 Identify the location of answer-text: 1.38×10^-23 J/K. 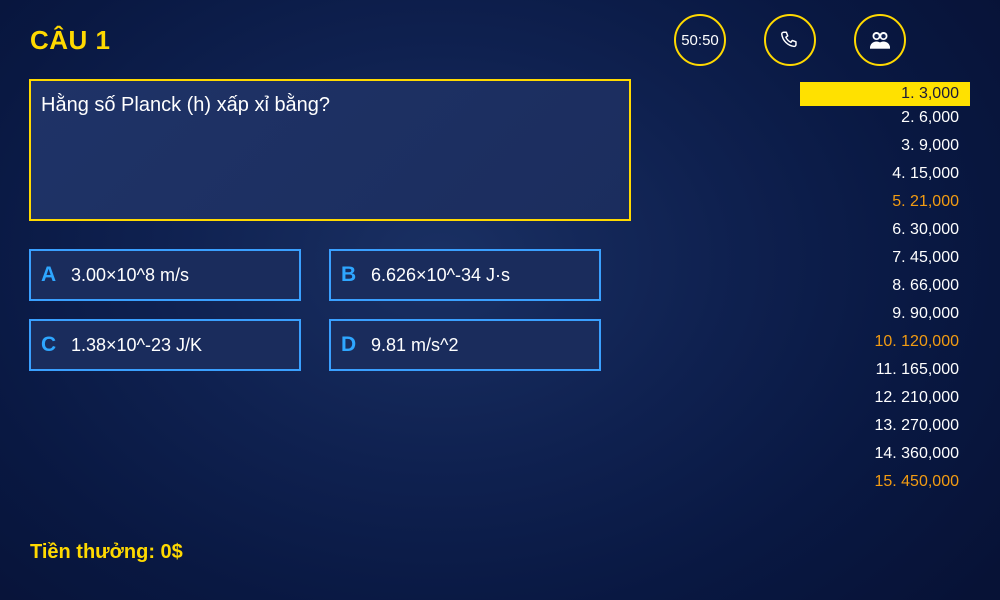
(137, 344).